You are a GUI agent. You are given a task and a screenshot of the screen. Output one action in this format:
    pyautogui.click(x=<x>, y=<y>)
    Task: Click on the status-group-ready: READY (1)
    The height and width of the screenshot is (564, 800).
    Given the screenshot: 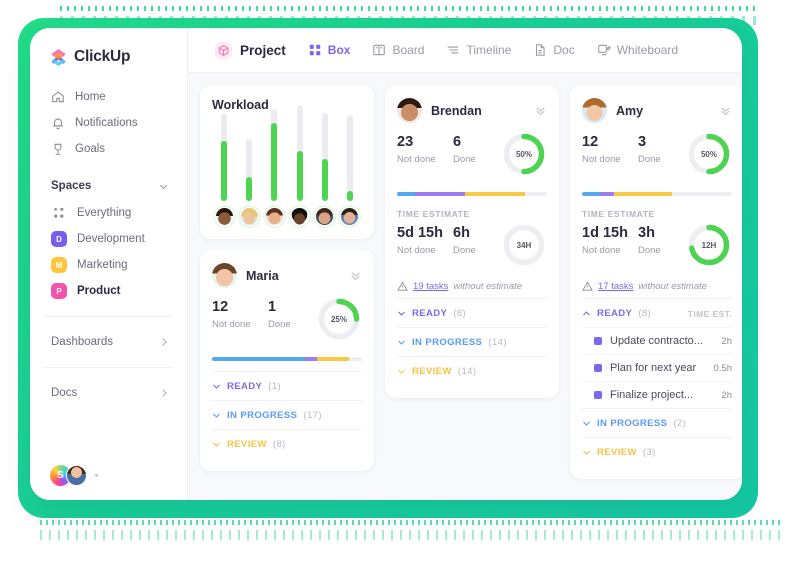 What is the action you would take?
    pyautogui.click(x=287, y=385)
    